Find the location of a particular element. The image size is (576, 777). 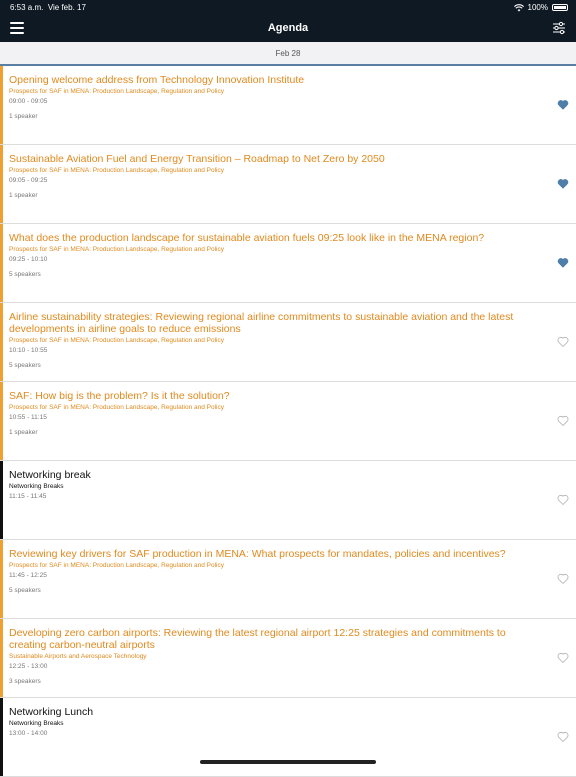

session-time: 11:45 - 12:25 is located at coordinates (28, 575).